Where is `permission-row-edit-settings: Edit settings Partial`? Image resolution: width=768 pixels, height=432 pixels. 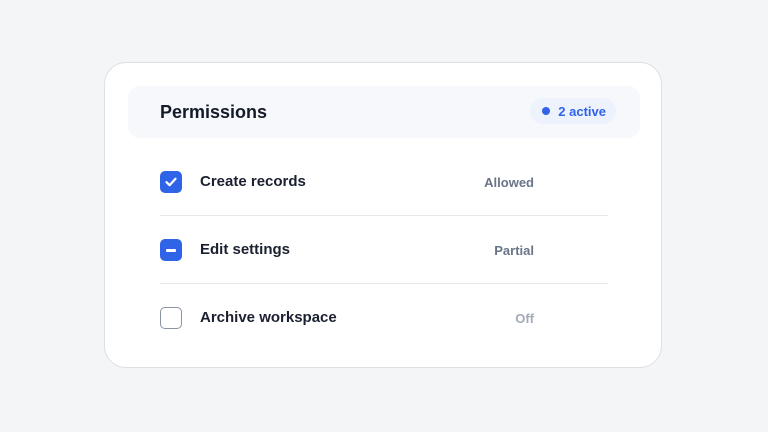 permission-row-edit-settings: Edit settings Partial is located at coordinates (384, 250).